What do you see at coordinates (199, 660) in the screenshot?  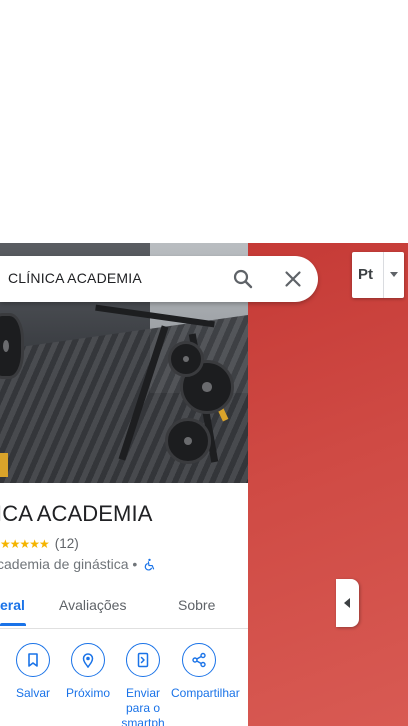 I see `share-icon` at bounding box center [199, 660].